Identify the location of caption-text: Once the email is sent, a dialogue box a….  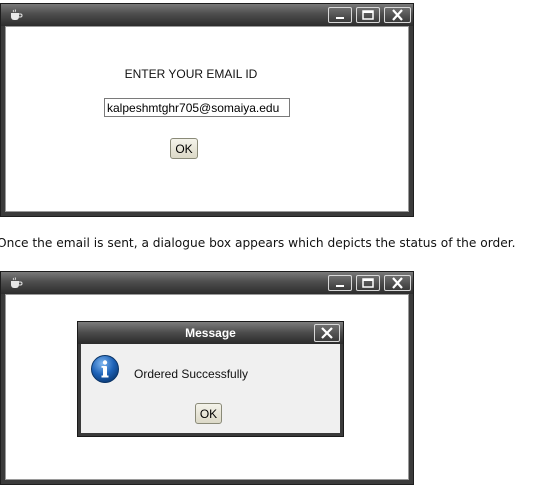
(258, 243).